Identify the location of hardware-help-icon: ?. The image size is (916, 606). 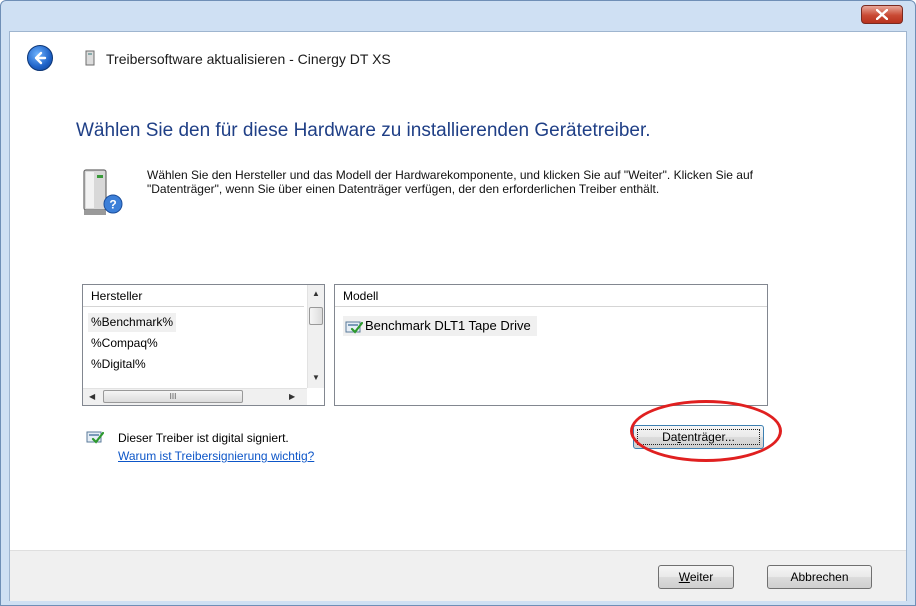
(103, 192).